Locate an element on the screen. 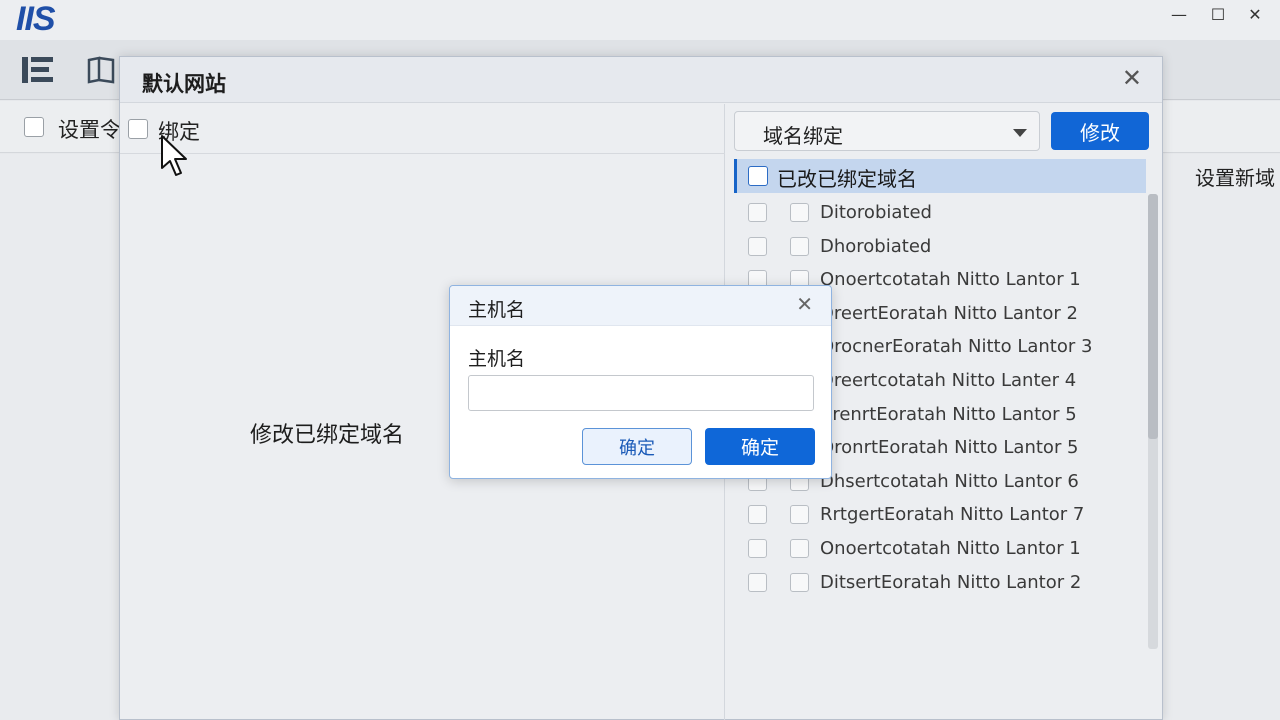 This screenshot has width=1280, height=720. binding-type-select: 域名绑定 is located at coordinates (887, 131).